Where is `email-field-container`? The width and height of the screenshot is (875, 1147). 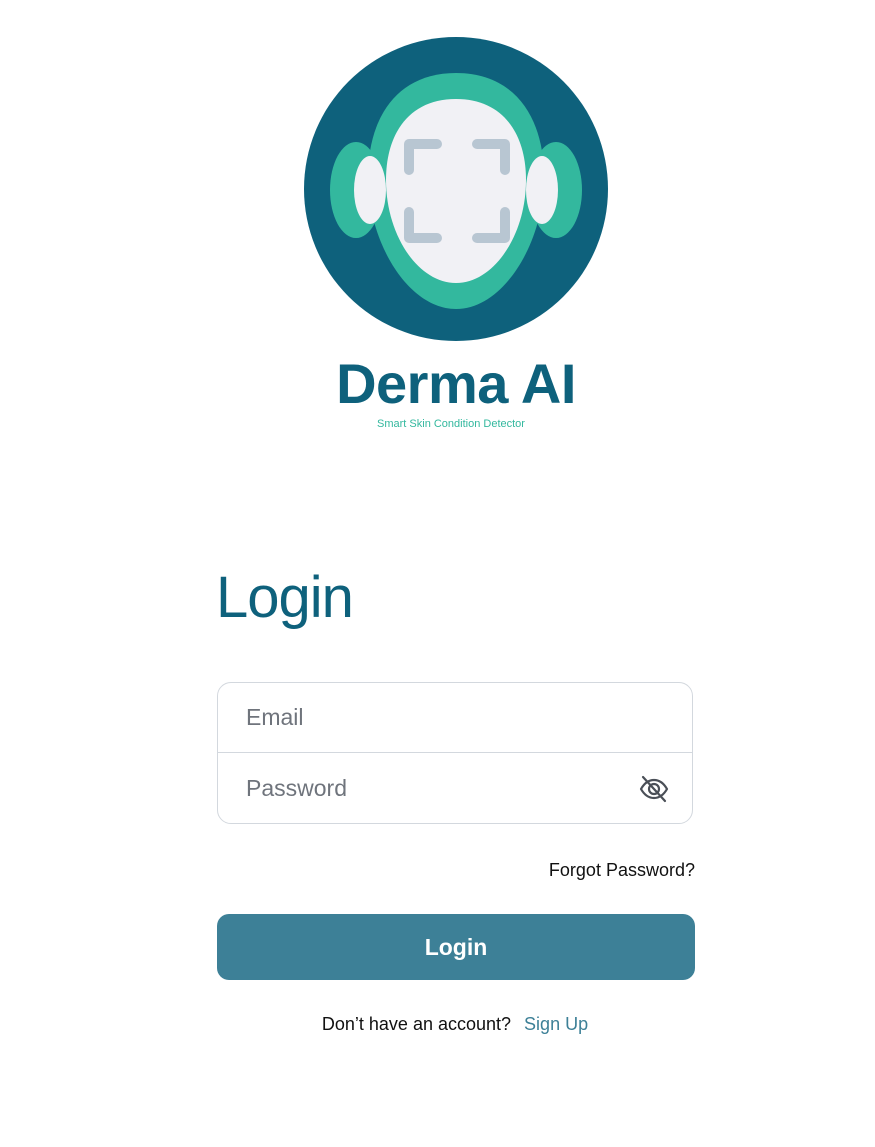
email-field-container is located at coordinates (455, 718).